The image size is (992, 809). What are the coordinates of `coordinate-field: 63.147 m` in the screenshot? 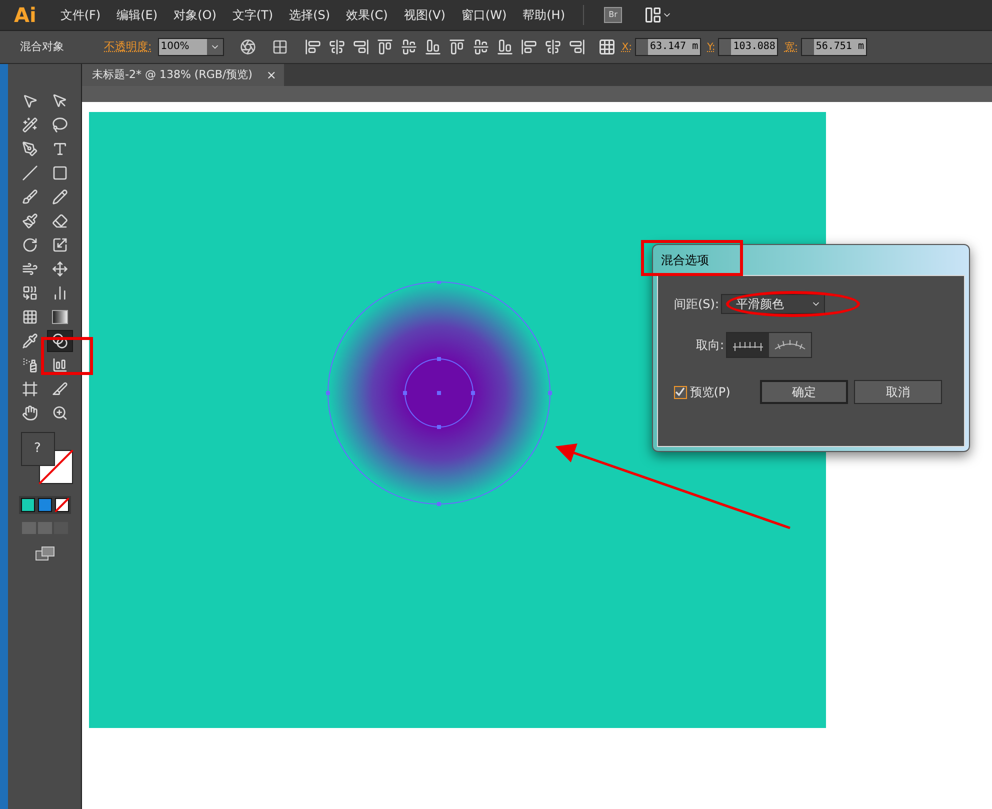 It's located at (668, 47).